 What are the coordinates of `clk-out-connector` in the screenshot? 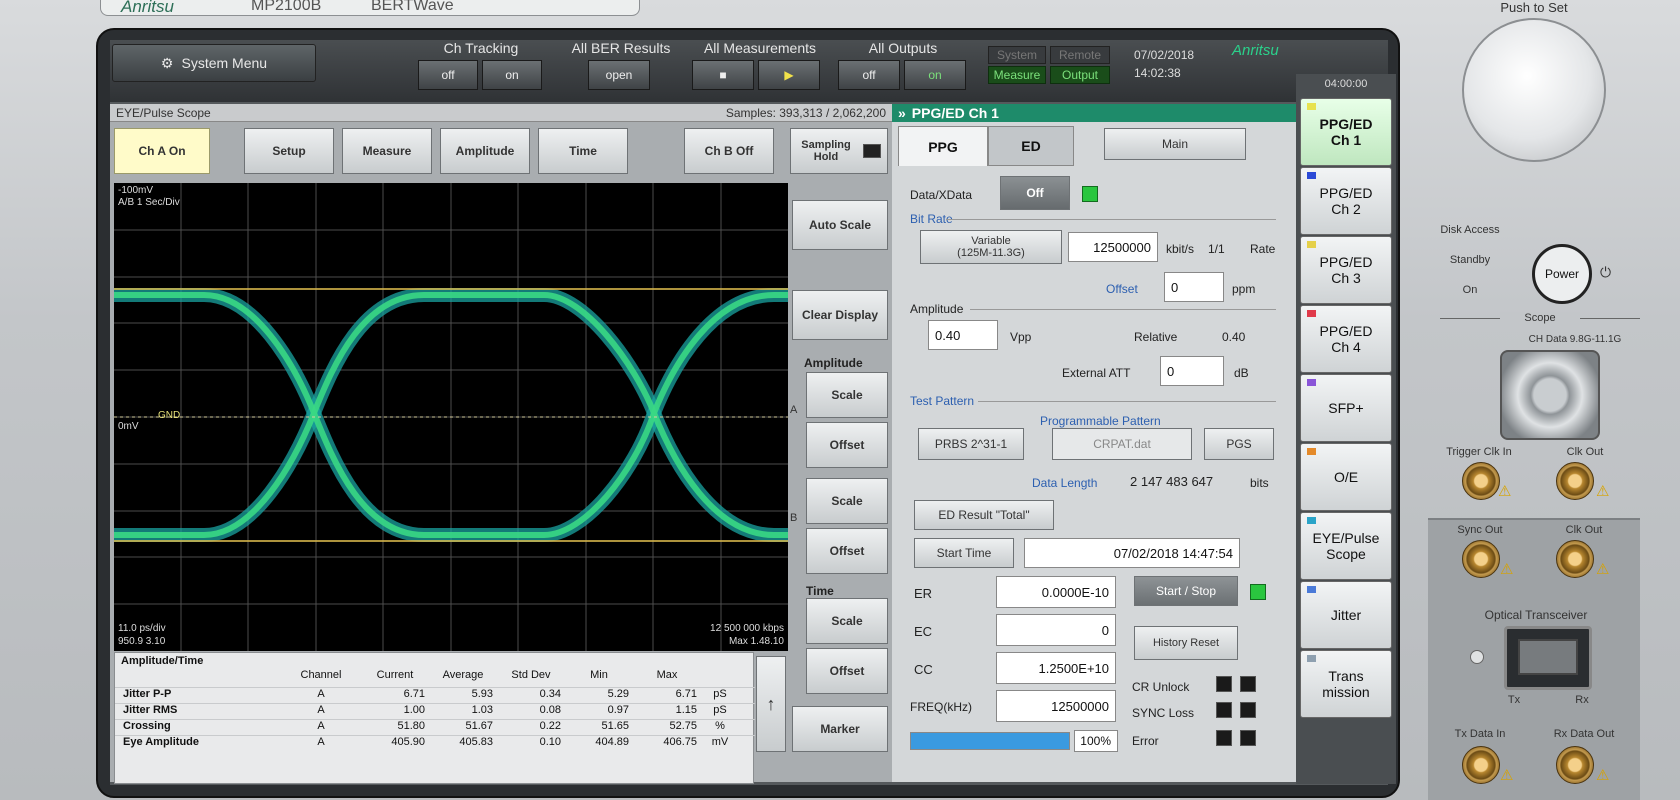 It's located at (1575, 481).